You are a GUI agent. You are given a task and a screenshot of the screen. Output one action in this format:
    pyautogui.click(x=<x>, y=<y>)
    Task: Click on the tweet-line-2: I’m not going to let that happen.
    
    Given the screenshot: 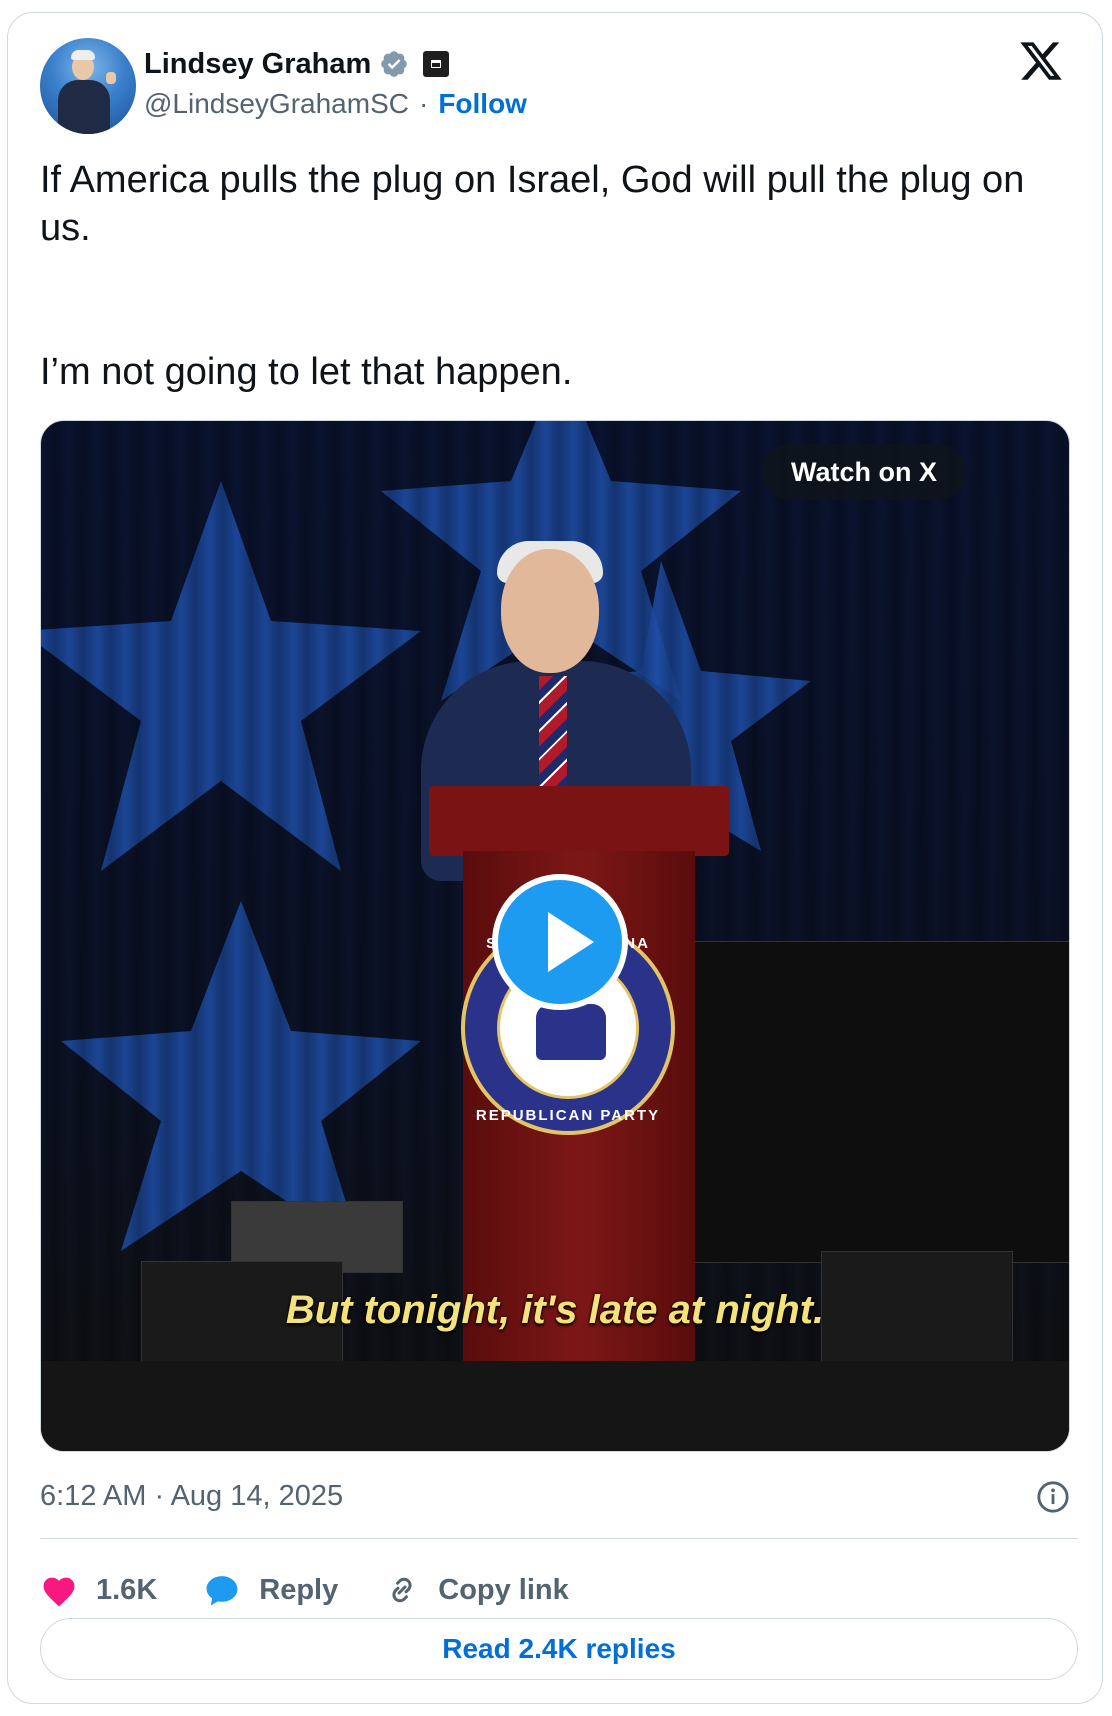 What is the action you would take?
    pyautogui.click(x=306, y=372)
    